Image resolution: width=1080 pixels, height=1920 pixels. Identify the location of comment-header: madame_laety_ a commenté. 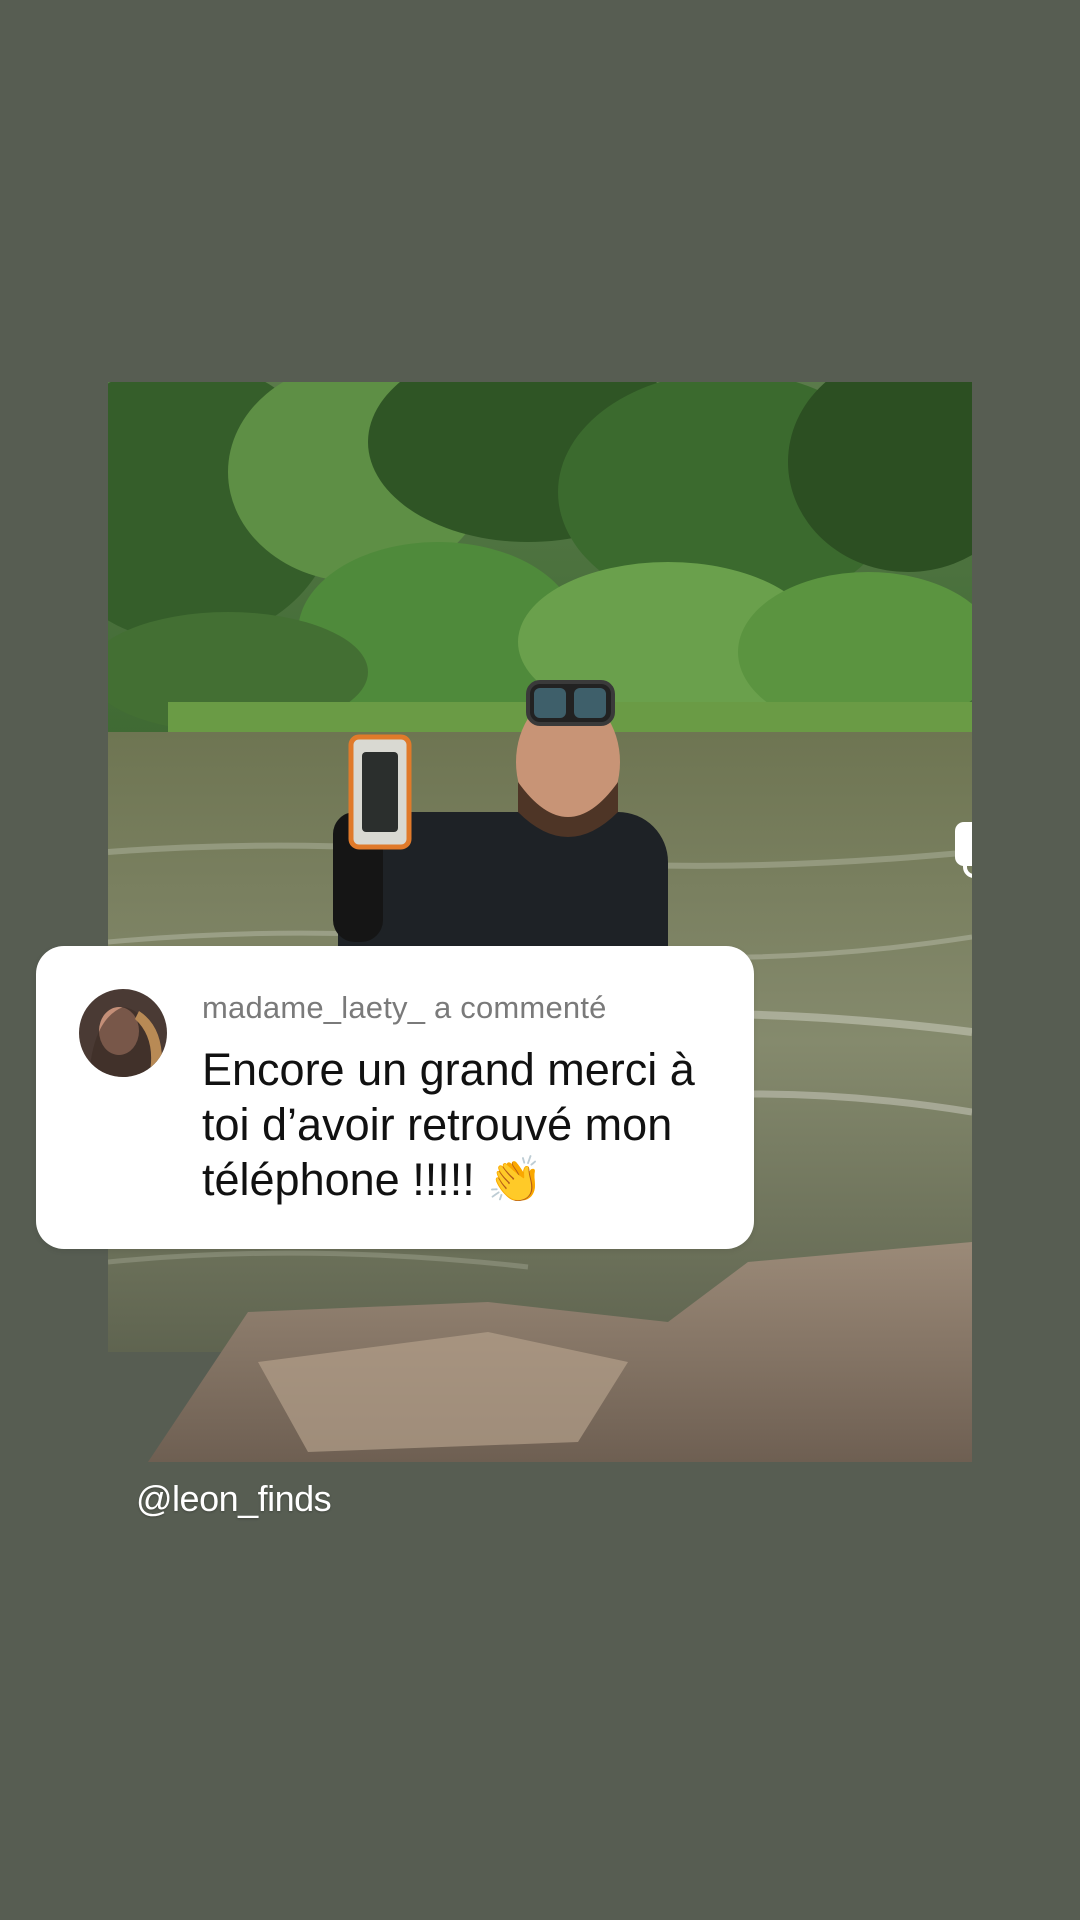
(404, 1008).